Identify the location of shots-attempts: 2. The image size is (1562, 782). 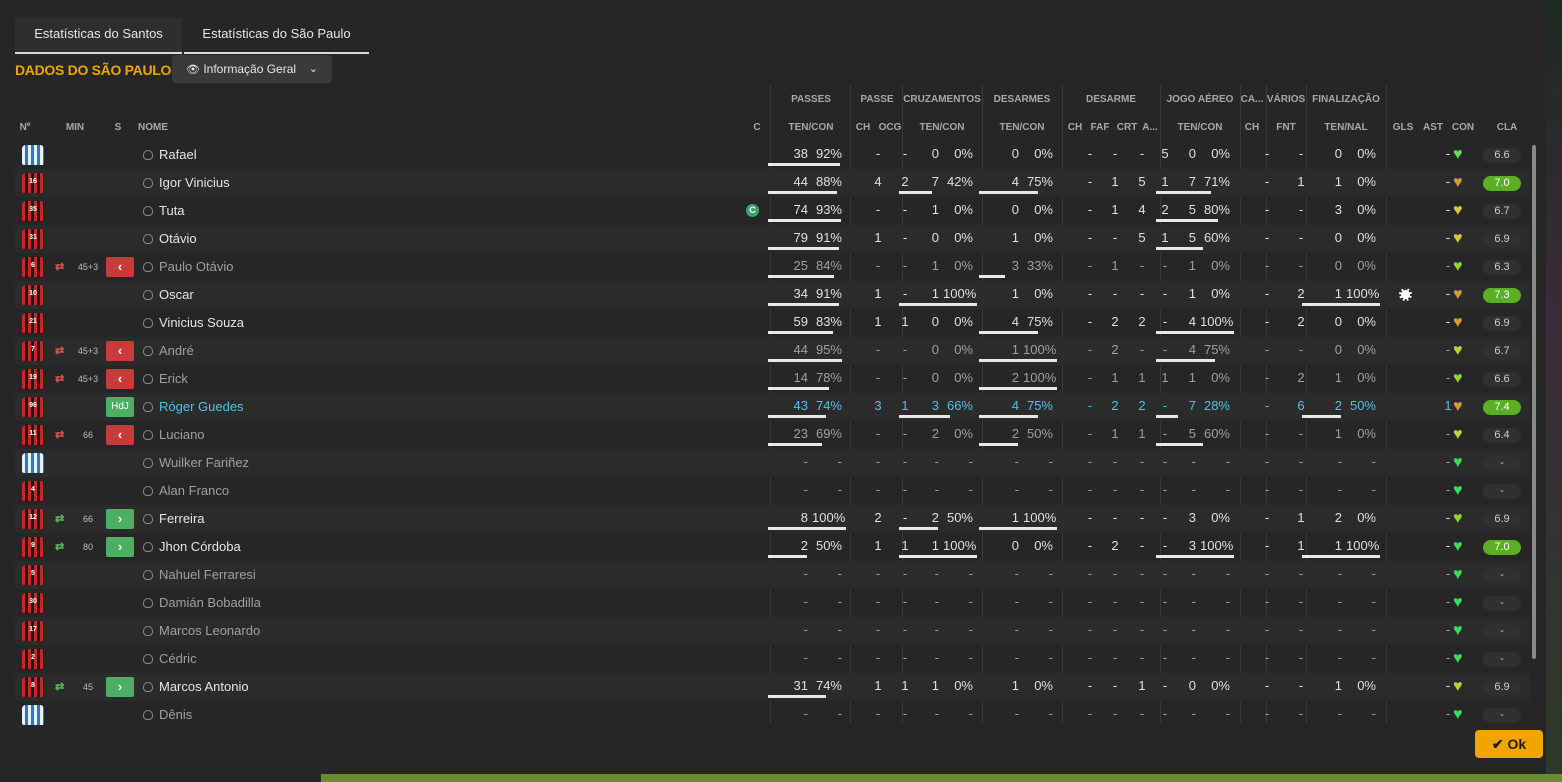
(1338, 517).